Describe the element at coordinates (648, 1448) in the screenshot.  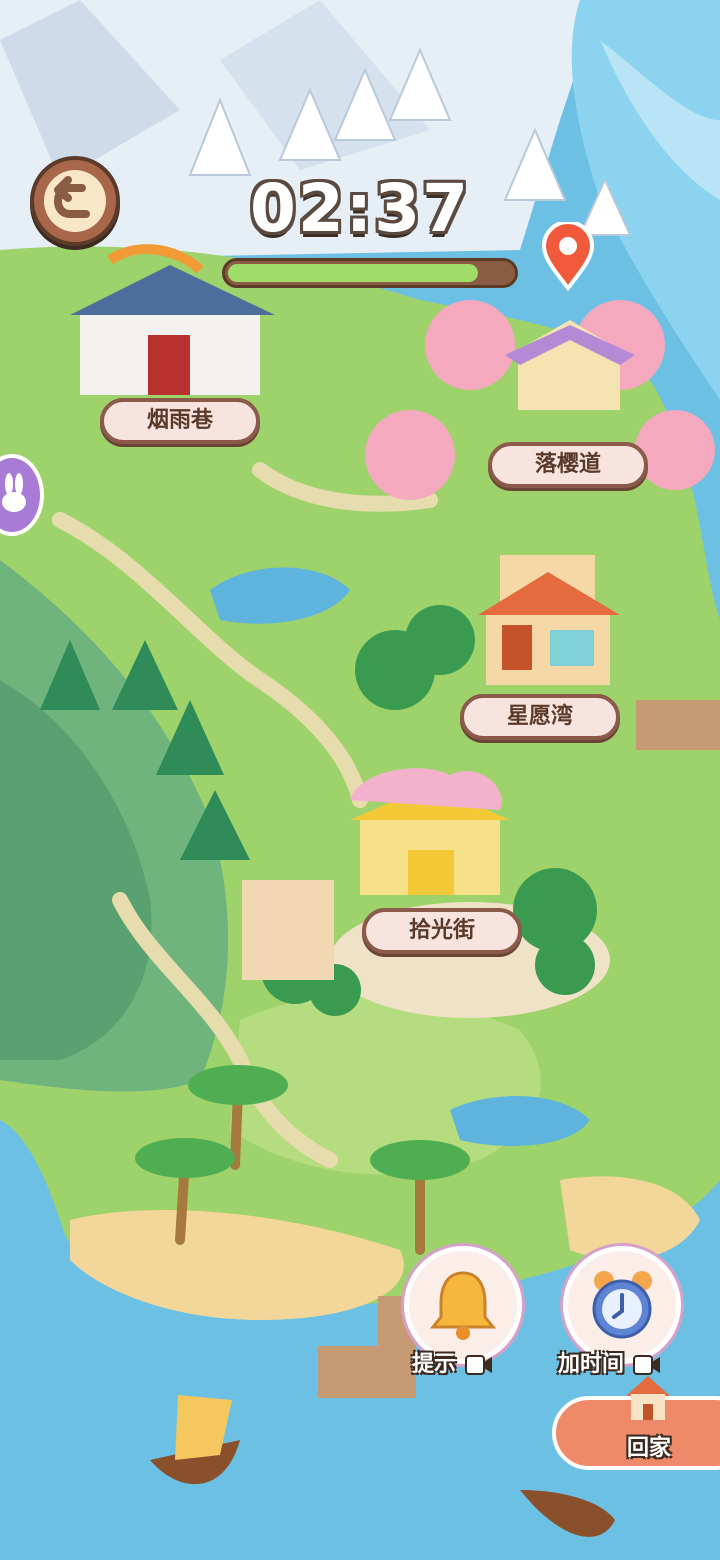
I see `home-label: 回家` at that location.